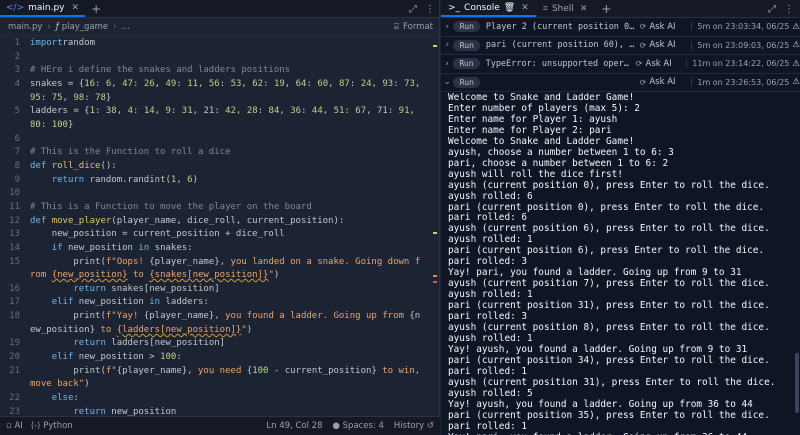 The width and height of the screenshot is (800, 435). I want to click on format-button: ⌸ Format, so click(413, 27).